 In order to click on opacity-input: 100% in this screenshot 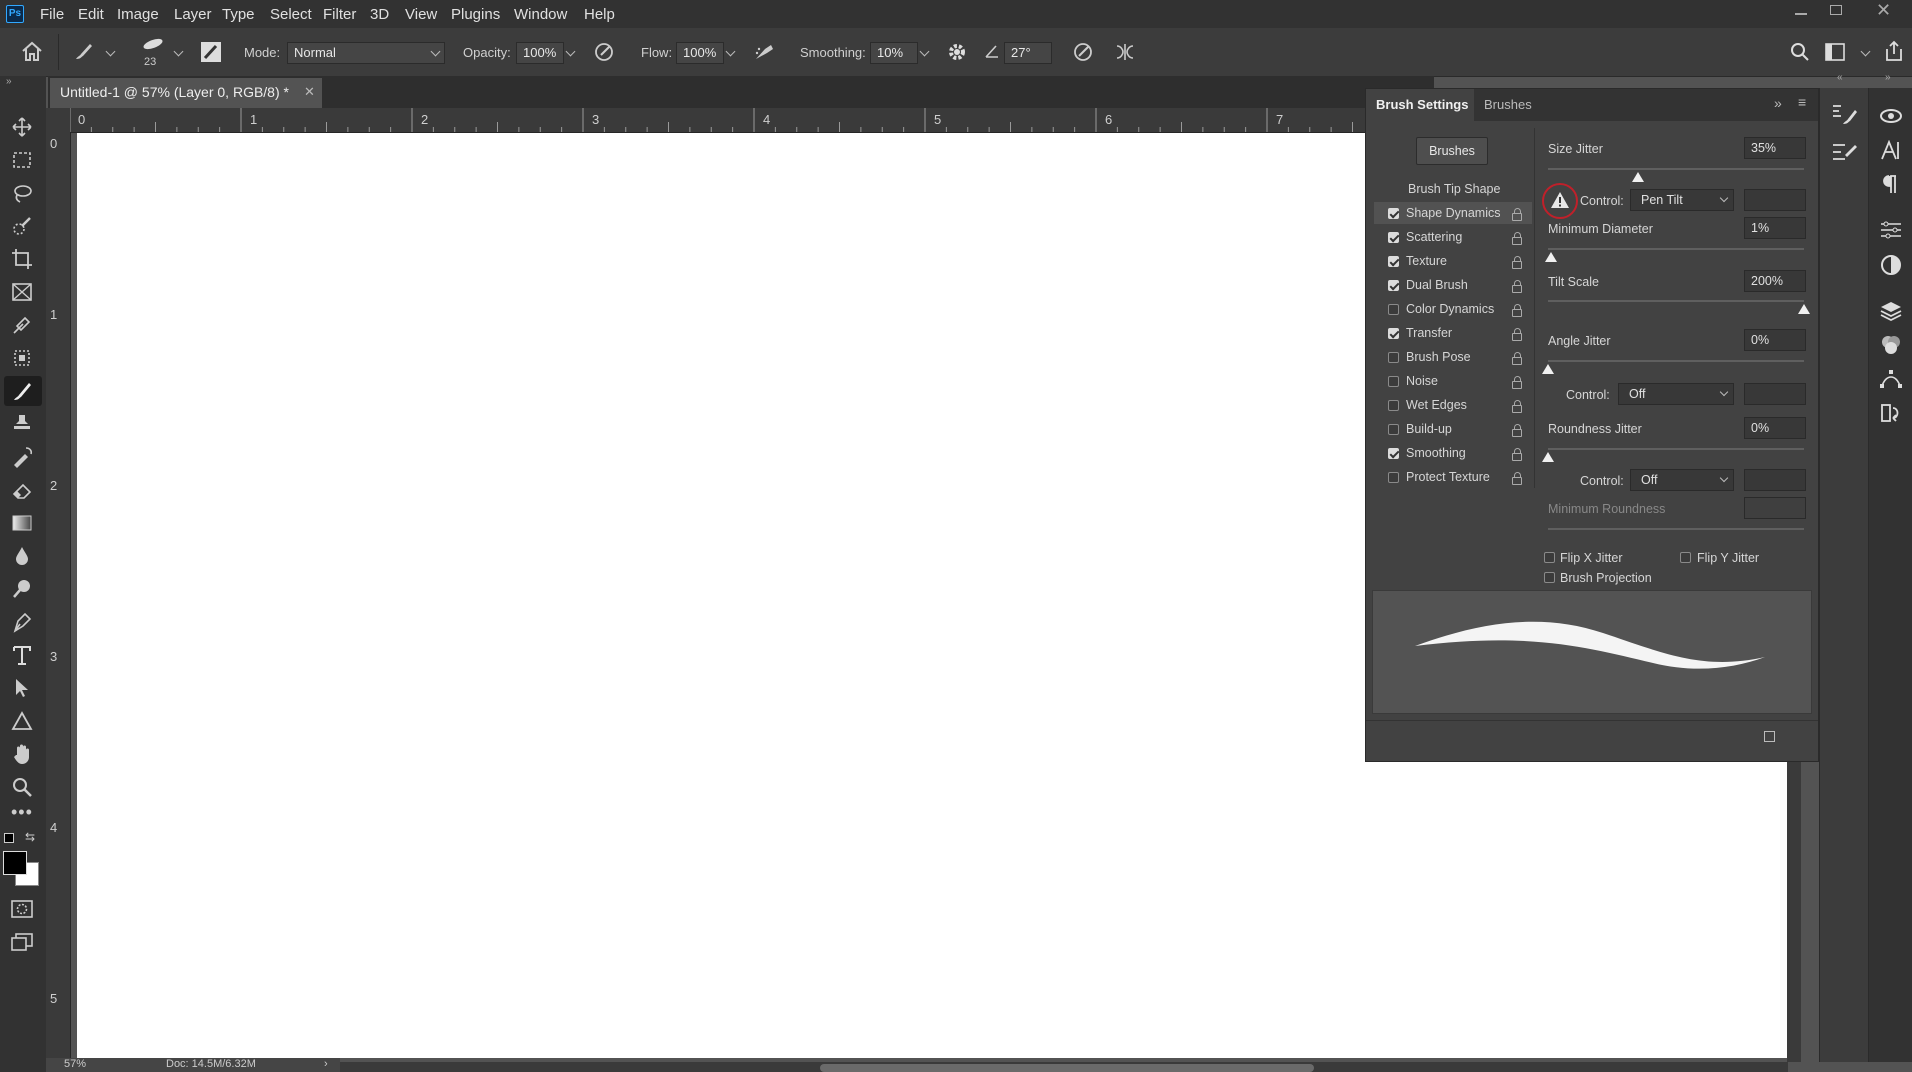, I will do `click(540, 53)`.